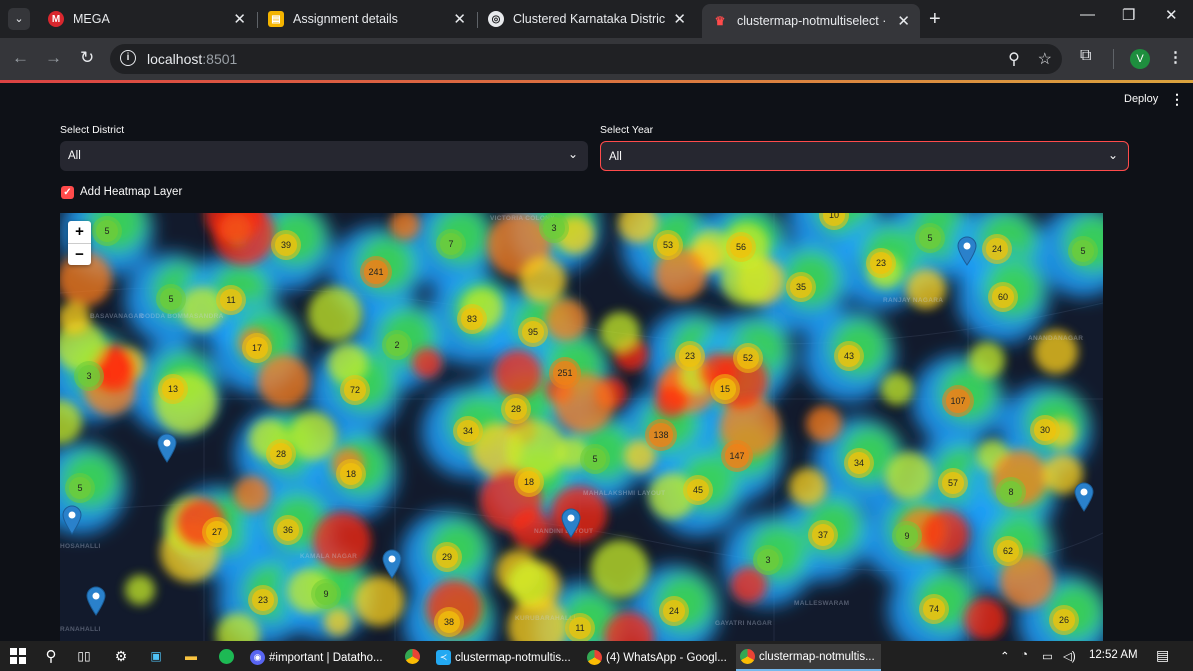 This screenshot has width=1193, height=671. Describe the element at coordinates (934, 609) in the screenshot. I see `cluster-marker: 74` at that location.